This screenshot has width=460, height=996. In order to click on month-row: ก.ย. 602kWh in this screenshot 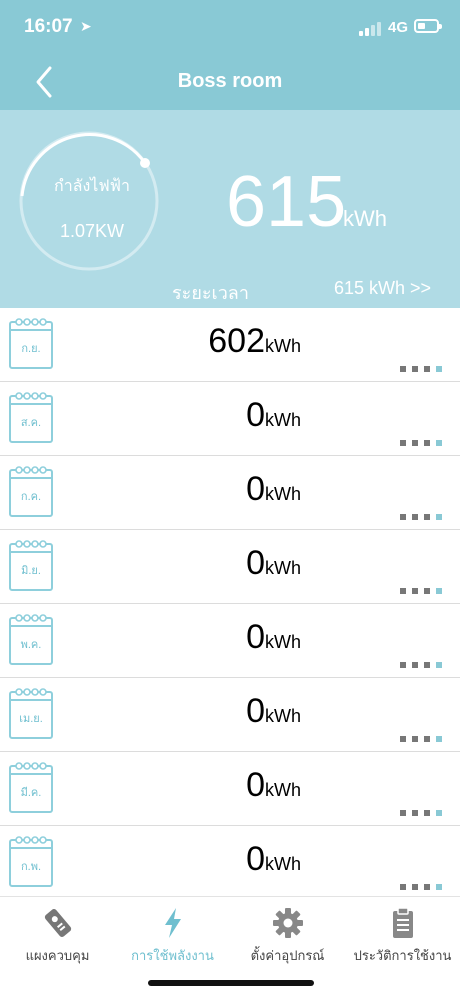, I will do `click(230, 345)`.